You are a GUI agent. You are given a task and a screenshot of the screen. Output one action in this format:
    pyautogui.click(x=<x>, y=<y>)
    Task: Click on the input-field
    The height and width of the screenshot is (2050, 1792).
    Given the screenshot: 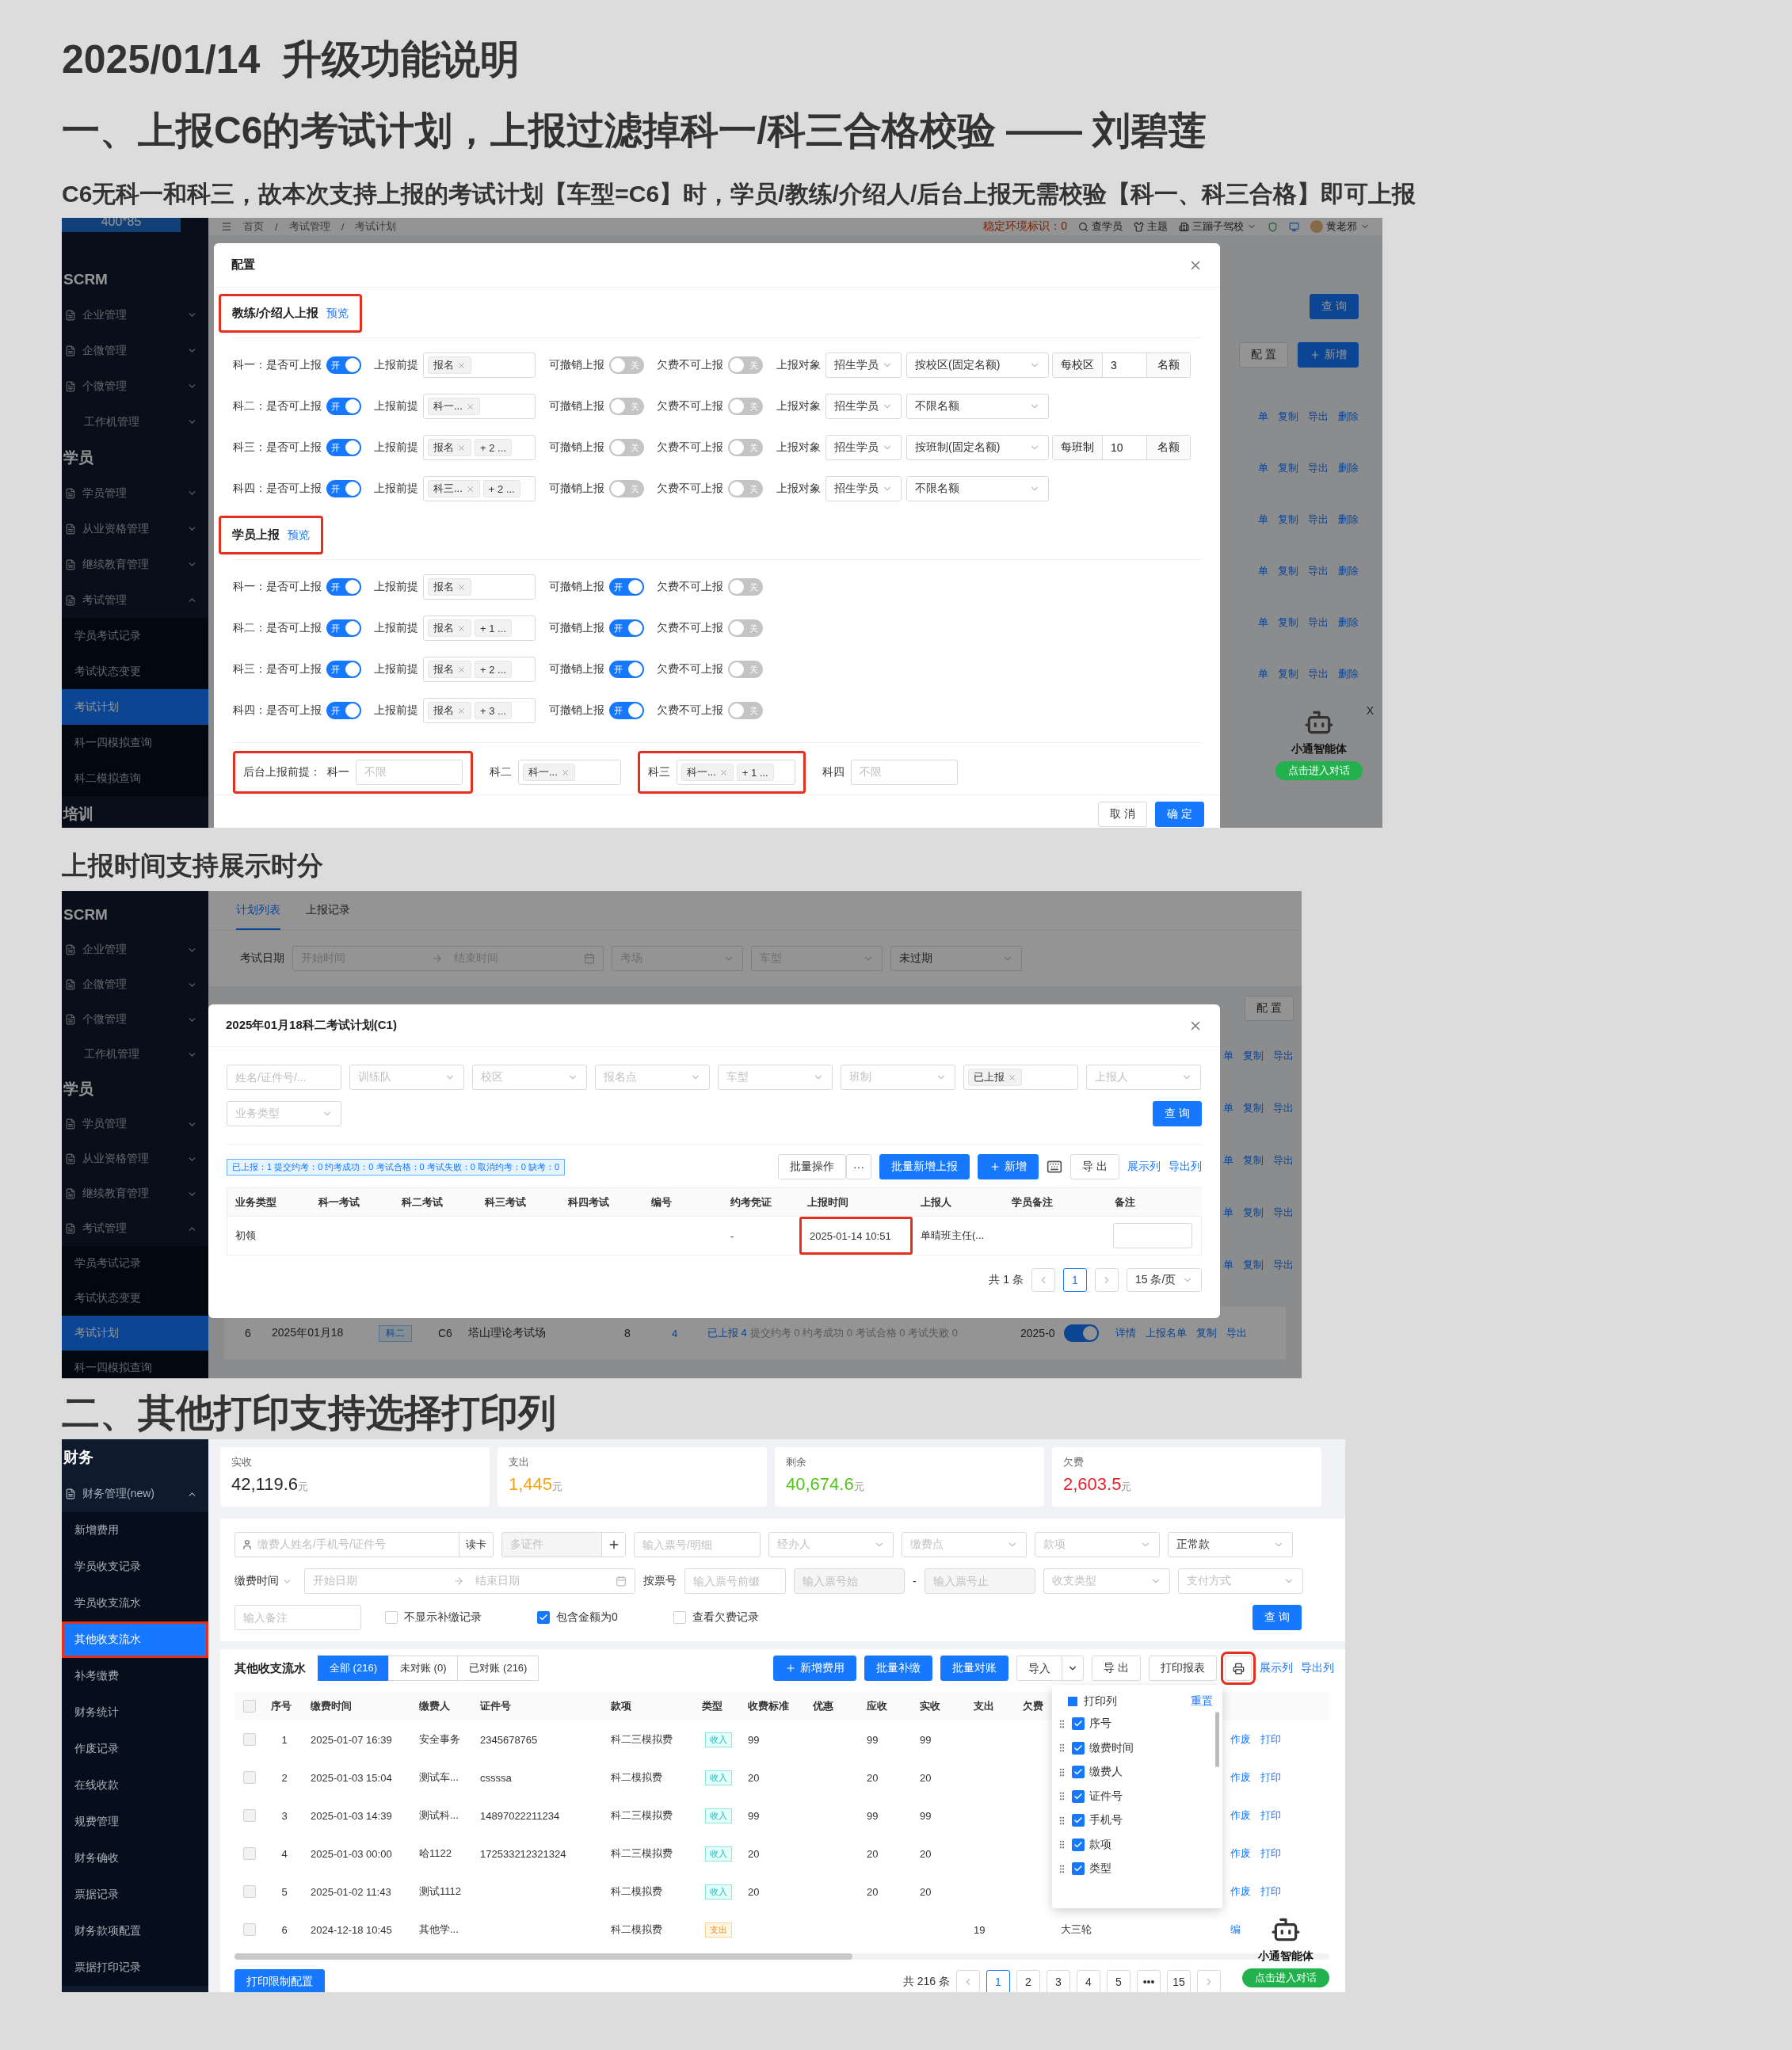 What is the action you would take?
    pyautogui.click(x=1153, y=1235)
    